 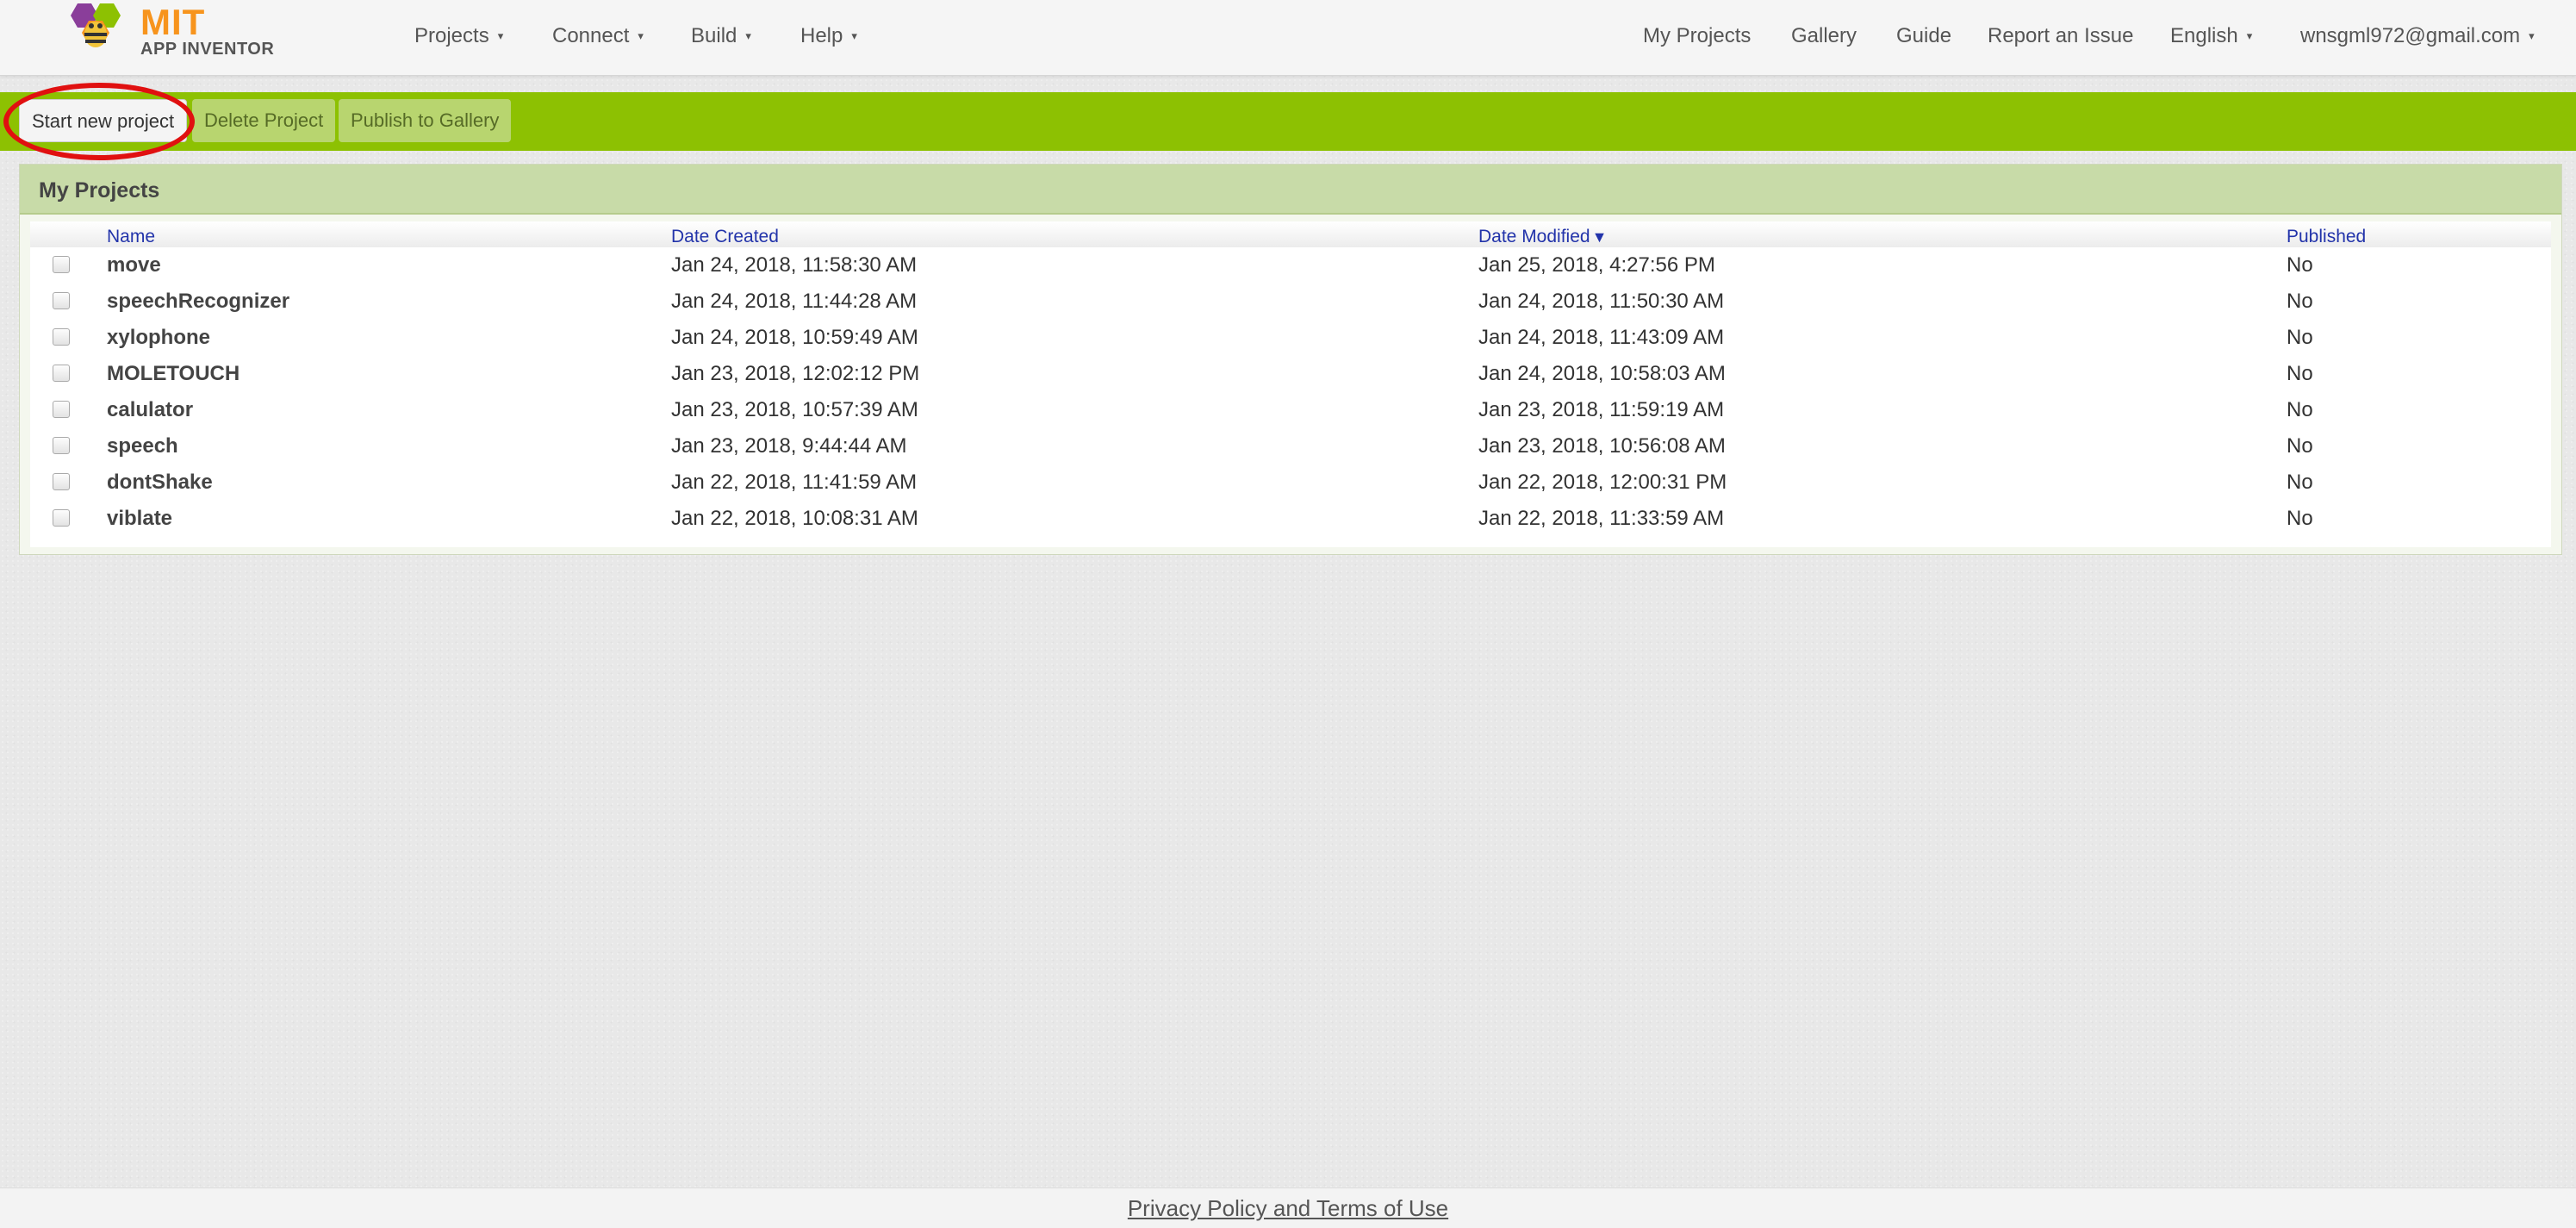 I want to click on panel-title: My Projects, so click(x=100, y=190).